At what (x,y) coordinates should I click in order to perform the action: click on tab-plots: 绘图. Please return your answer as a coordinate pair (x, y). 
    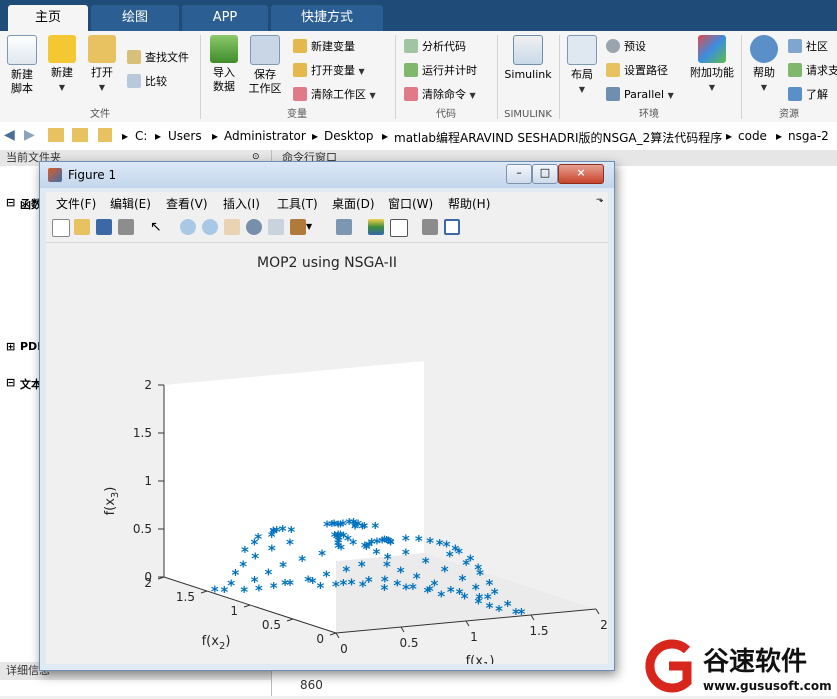
    Looking at the image, I should click on (135, 18).